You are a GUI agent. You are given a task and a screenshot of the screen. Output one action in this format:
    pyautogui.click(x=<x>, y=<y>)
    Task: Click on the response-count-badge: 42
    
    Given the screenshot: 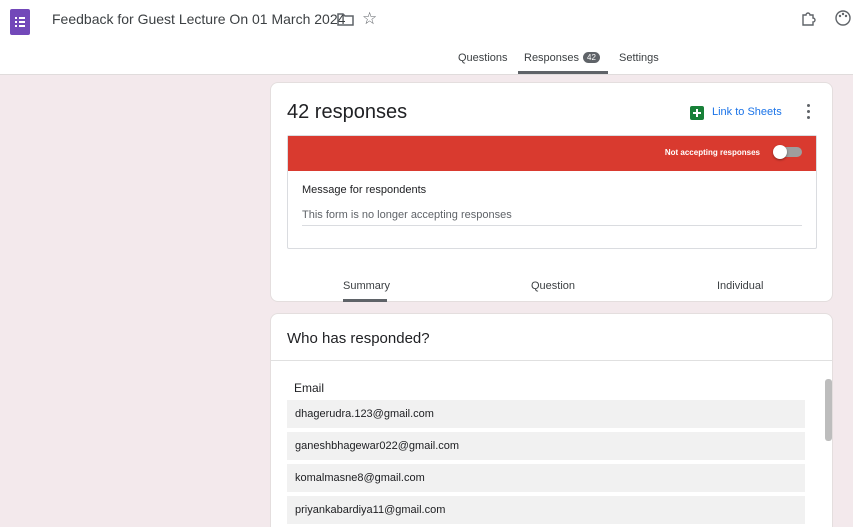 What is the action you would take?
    pyautogui.click(x=591, y=57)
    